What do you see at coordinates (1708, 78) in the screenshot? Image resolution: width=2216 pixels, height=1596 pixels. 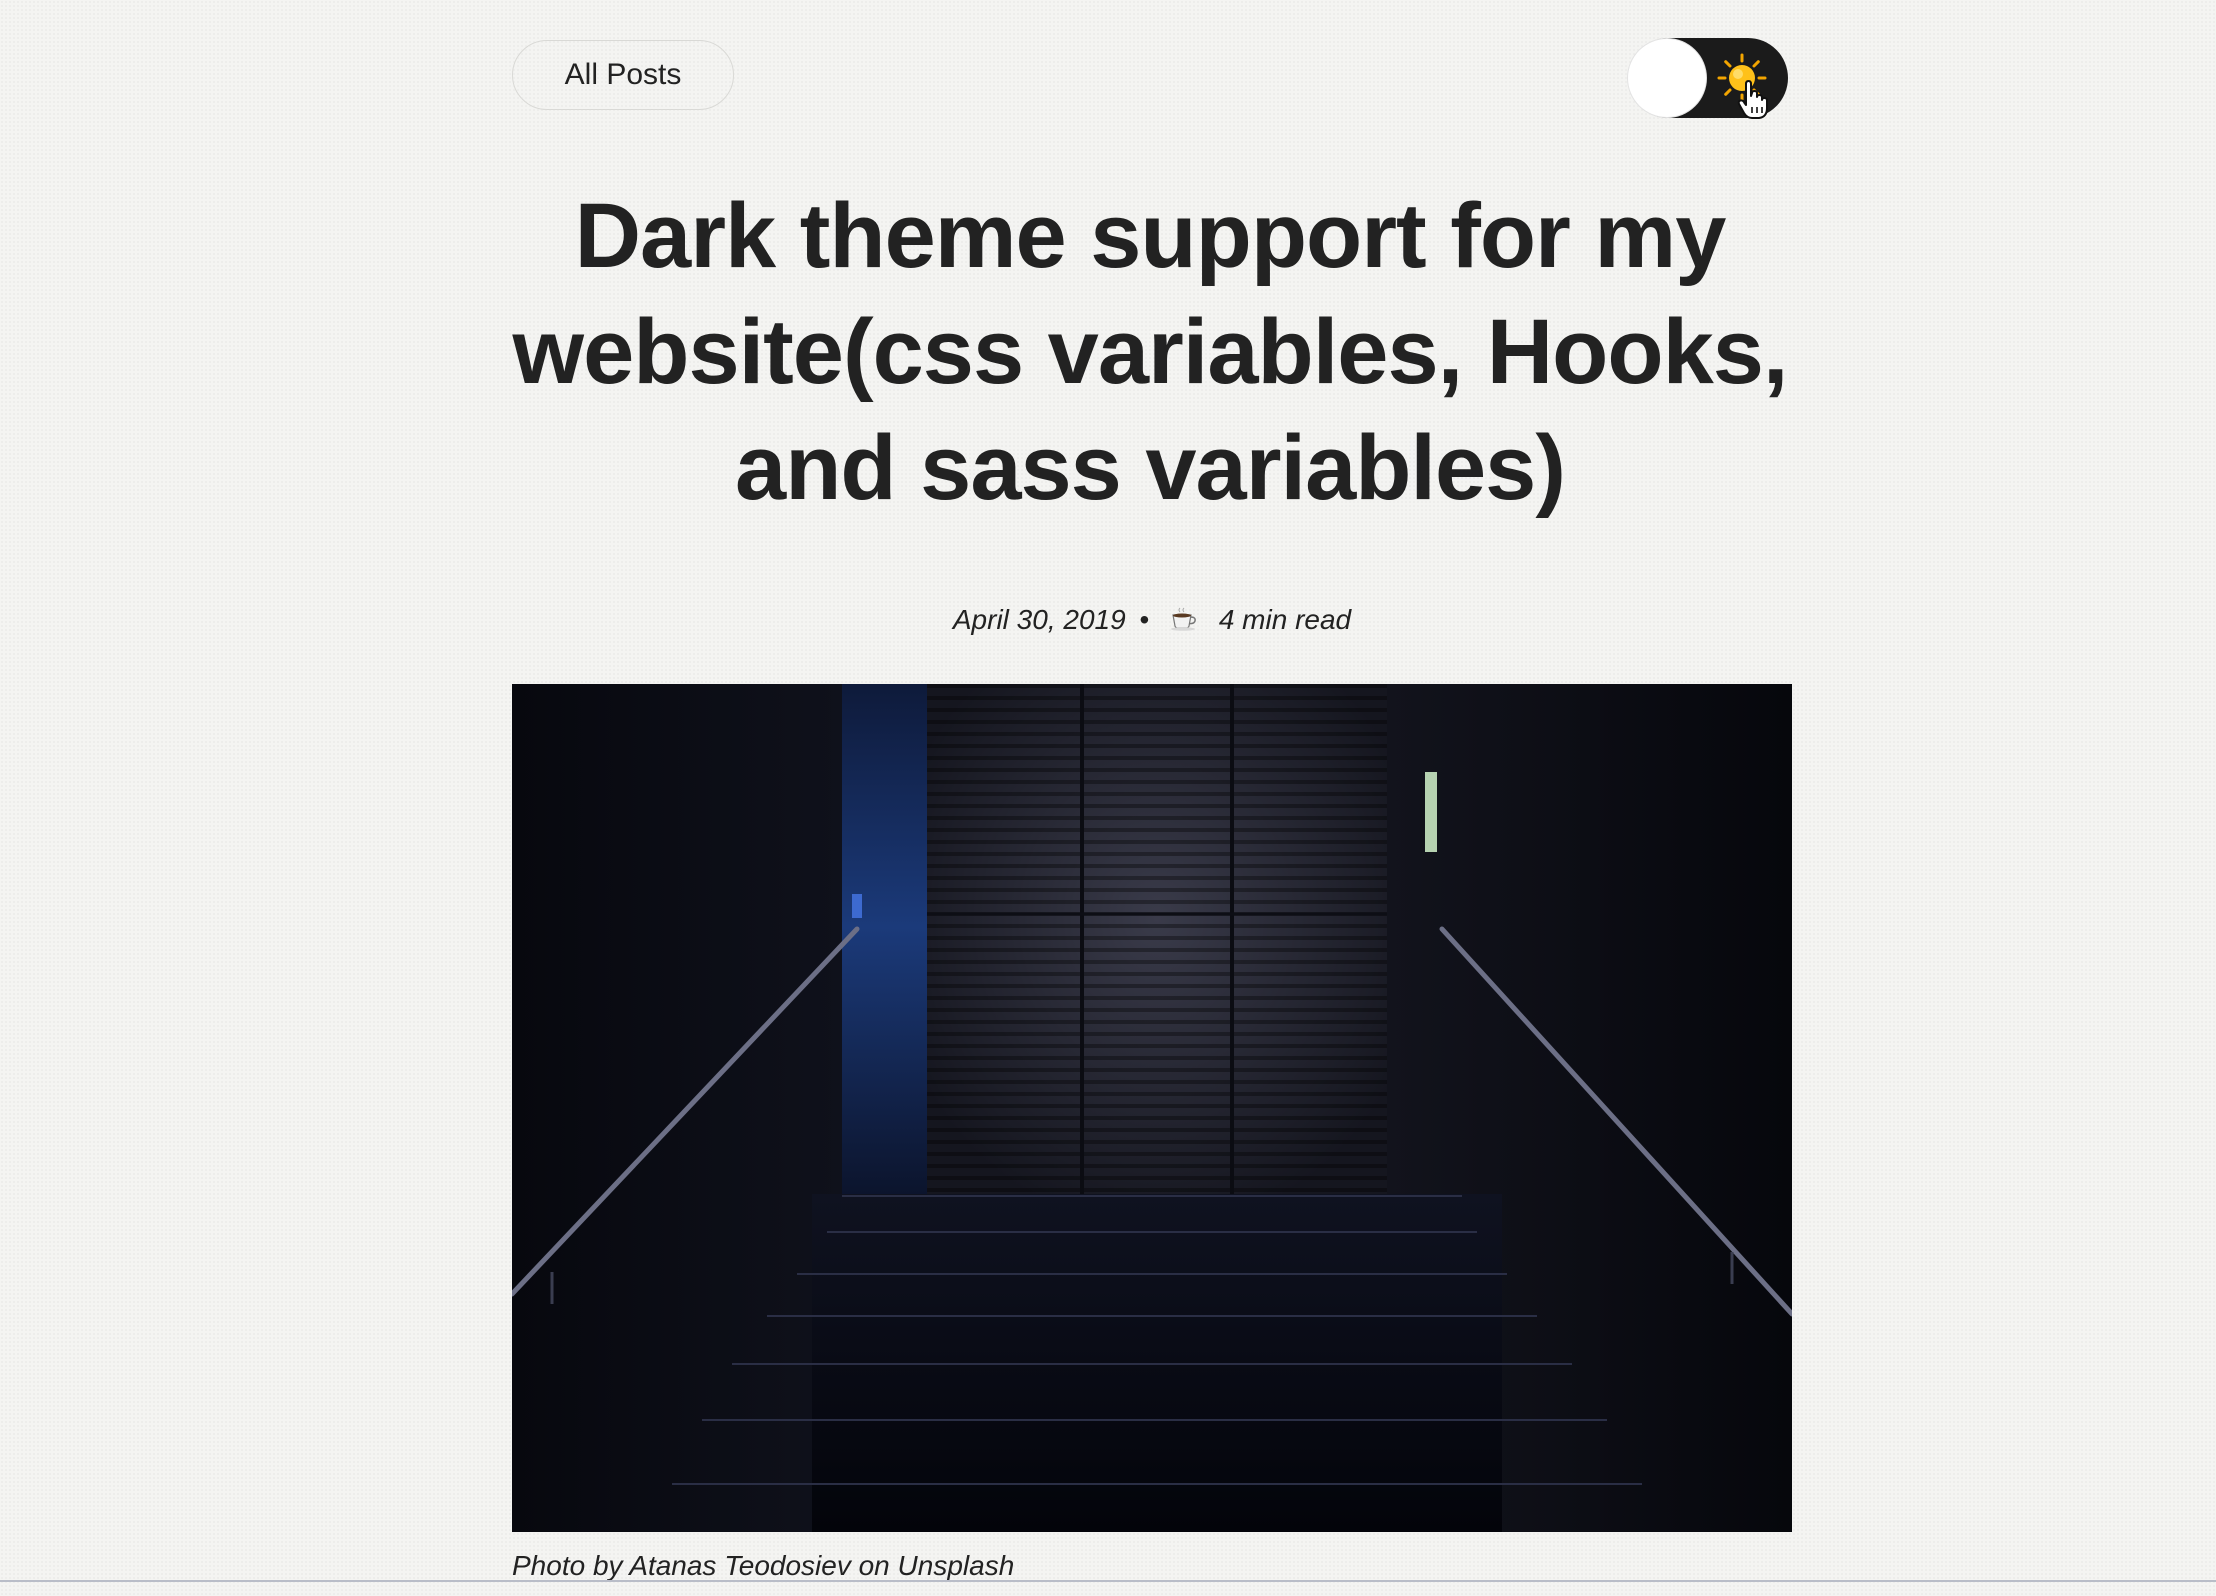 I see `theme-toggle` at bounding box center [1708, 78].